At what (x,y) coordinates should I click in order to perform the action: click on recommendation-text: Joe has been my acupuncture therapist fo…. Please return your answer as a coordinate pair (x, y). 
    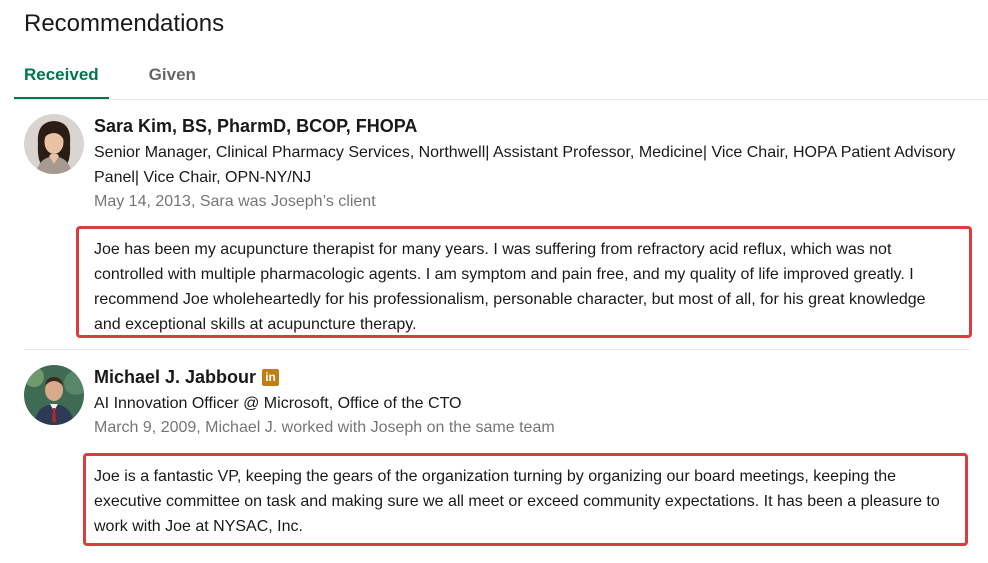
    Looking at the image, I should click on (510, 287).